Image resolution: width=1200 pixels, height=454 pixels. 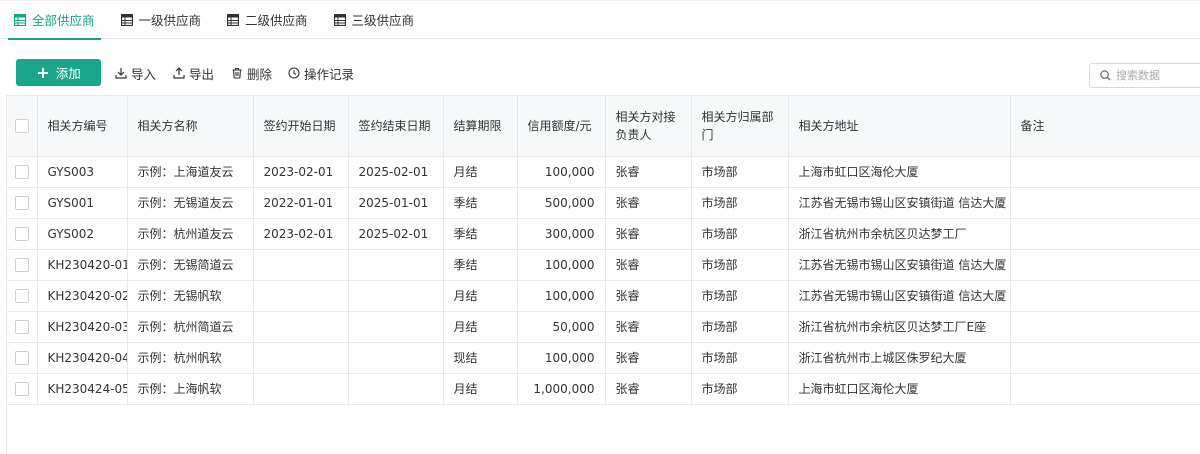 What do you see at coordinates (121, 73) in the screenshot?
I see `download-icon` at bounding box center [121, 73].